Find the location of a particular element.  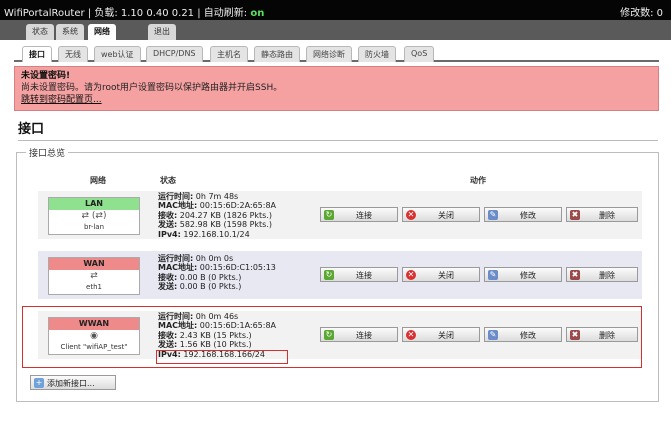

interface-badge-wan: WAN ⇄ eth1 is located at coordinates (94, 276).